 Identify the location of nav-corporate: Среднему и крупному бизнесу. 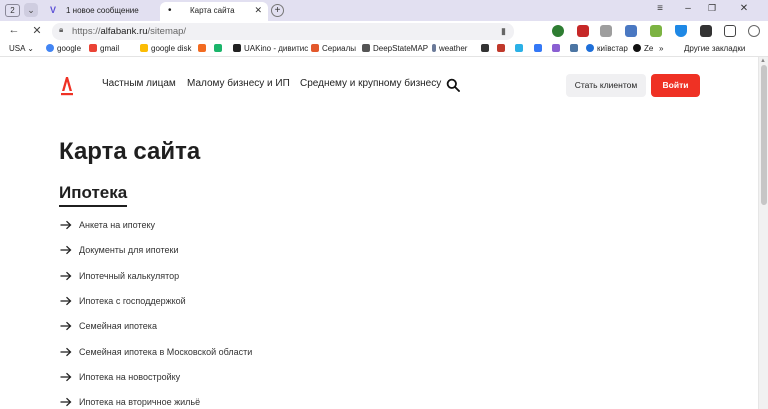
(370, 83).